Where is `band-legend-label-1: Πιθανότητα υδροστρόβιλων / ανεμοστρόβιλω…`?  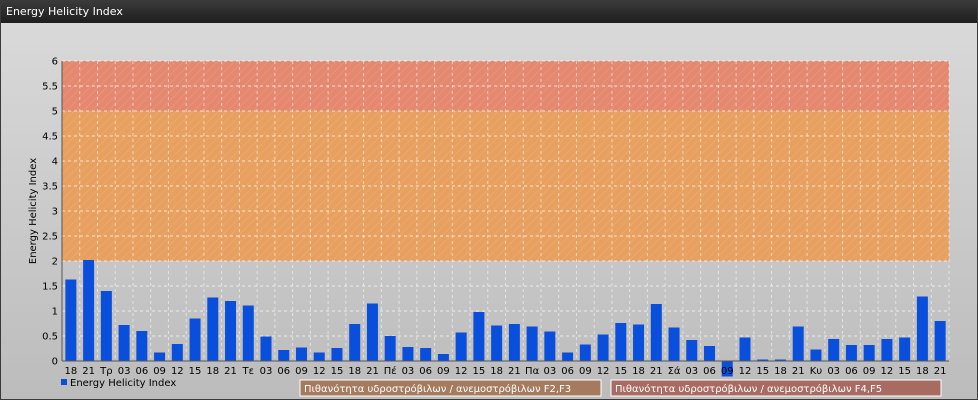 band-legend-label-1: Πιθανότητα υδροστρόβιλων / ανεμοστρόβιλω… is located at coordinates (437, 389).